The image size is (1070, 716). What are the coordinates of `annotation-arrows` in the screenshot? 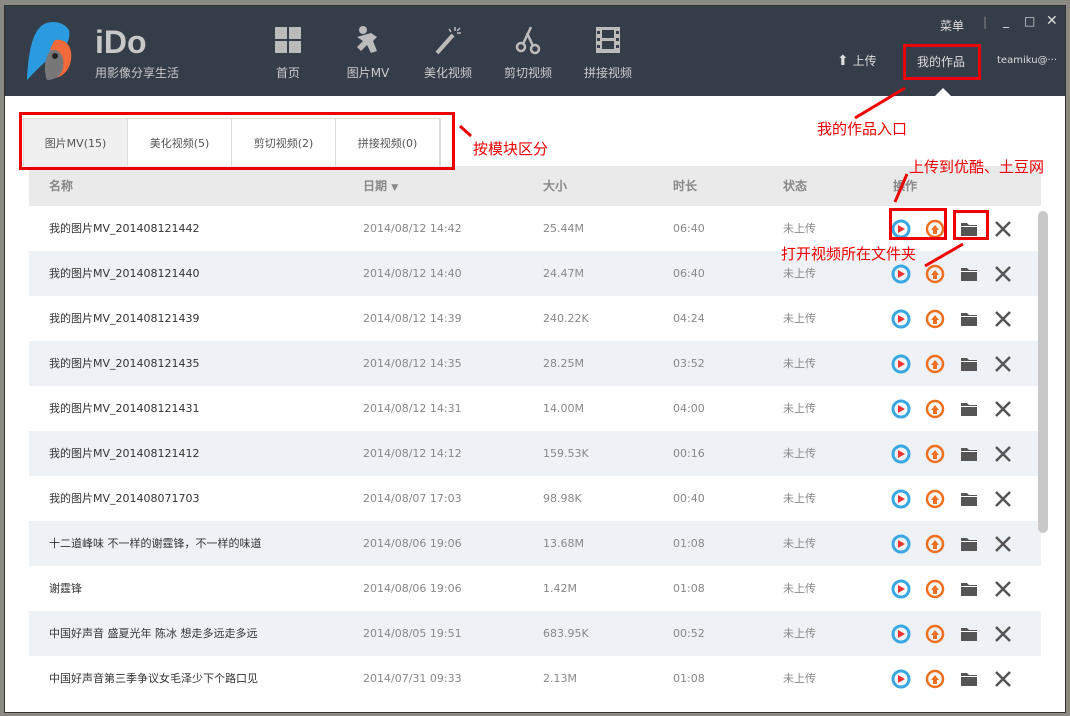 It's located at (711, 177).